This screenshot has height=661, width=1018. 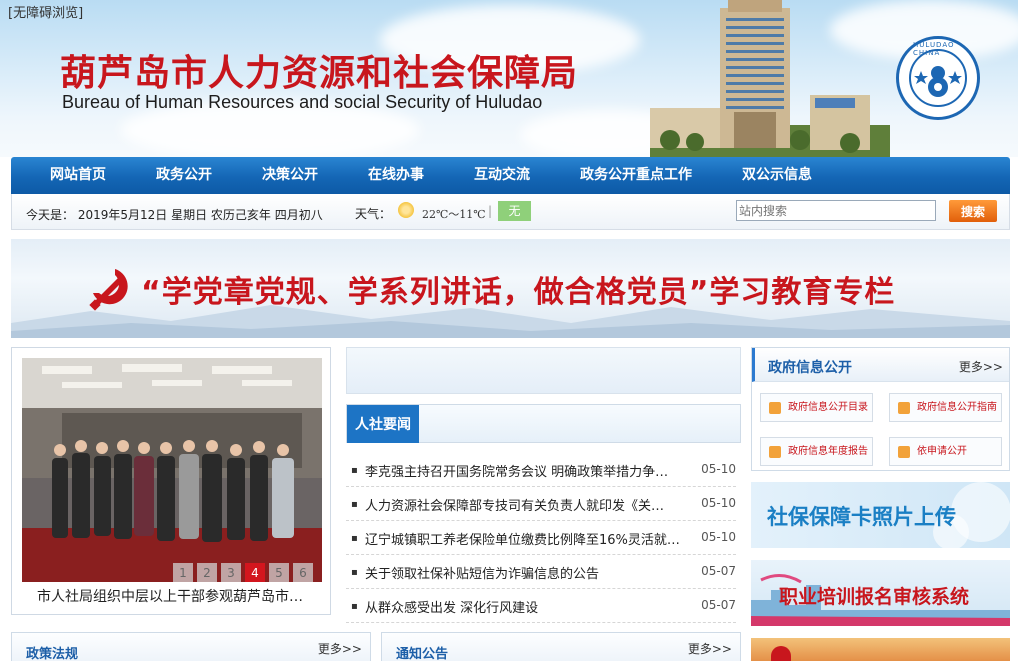 I want to click on tab-hr-news: 人社要闻, so click(x=383, y=424).